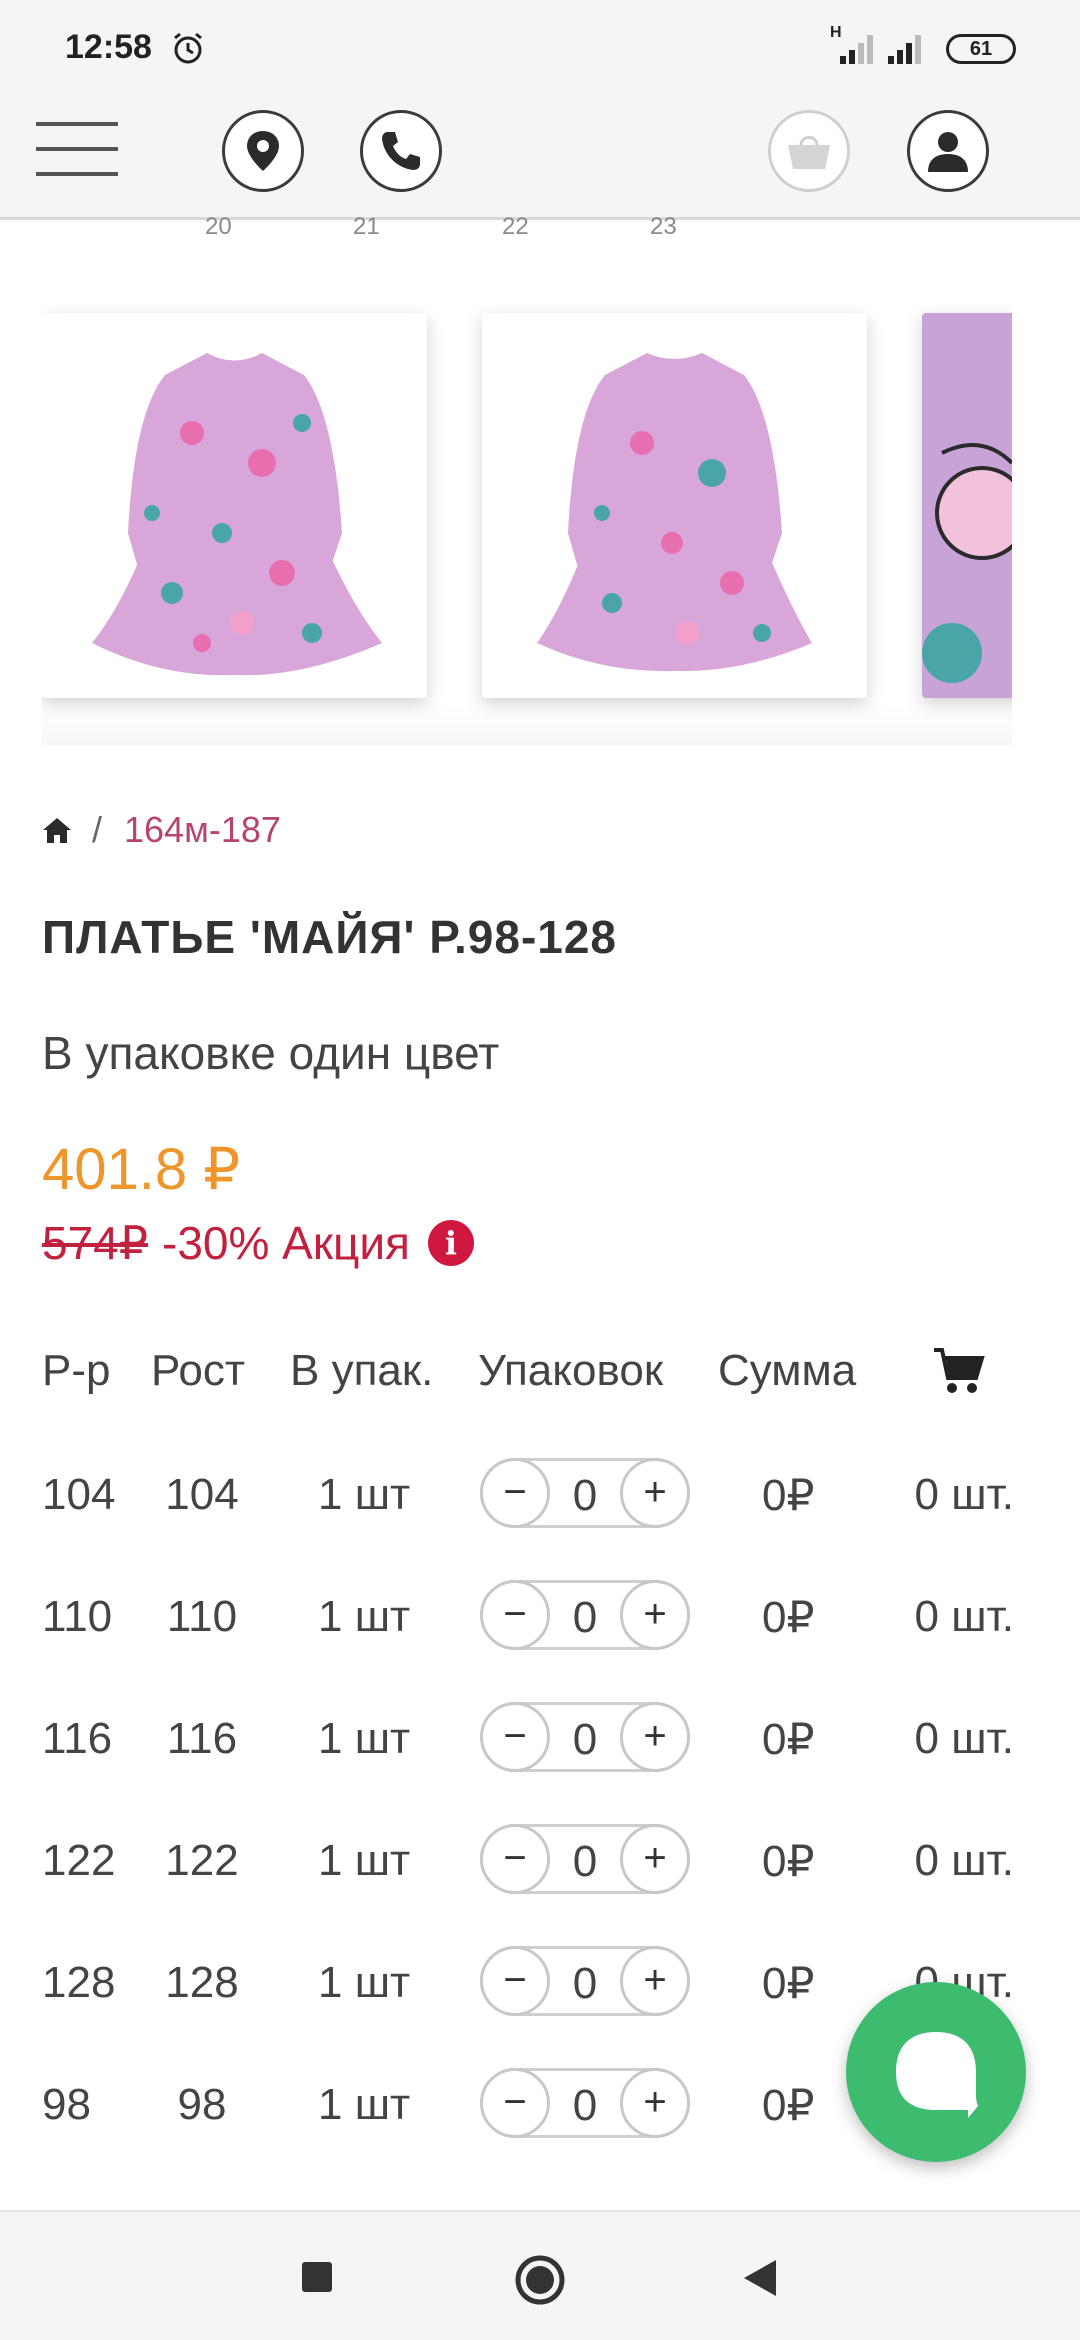 This screenshot has height=2340, width=1080. I want to click on height-cell: 128, so click(202, 1982).